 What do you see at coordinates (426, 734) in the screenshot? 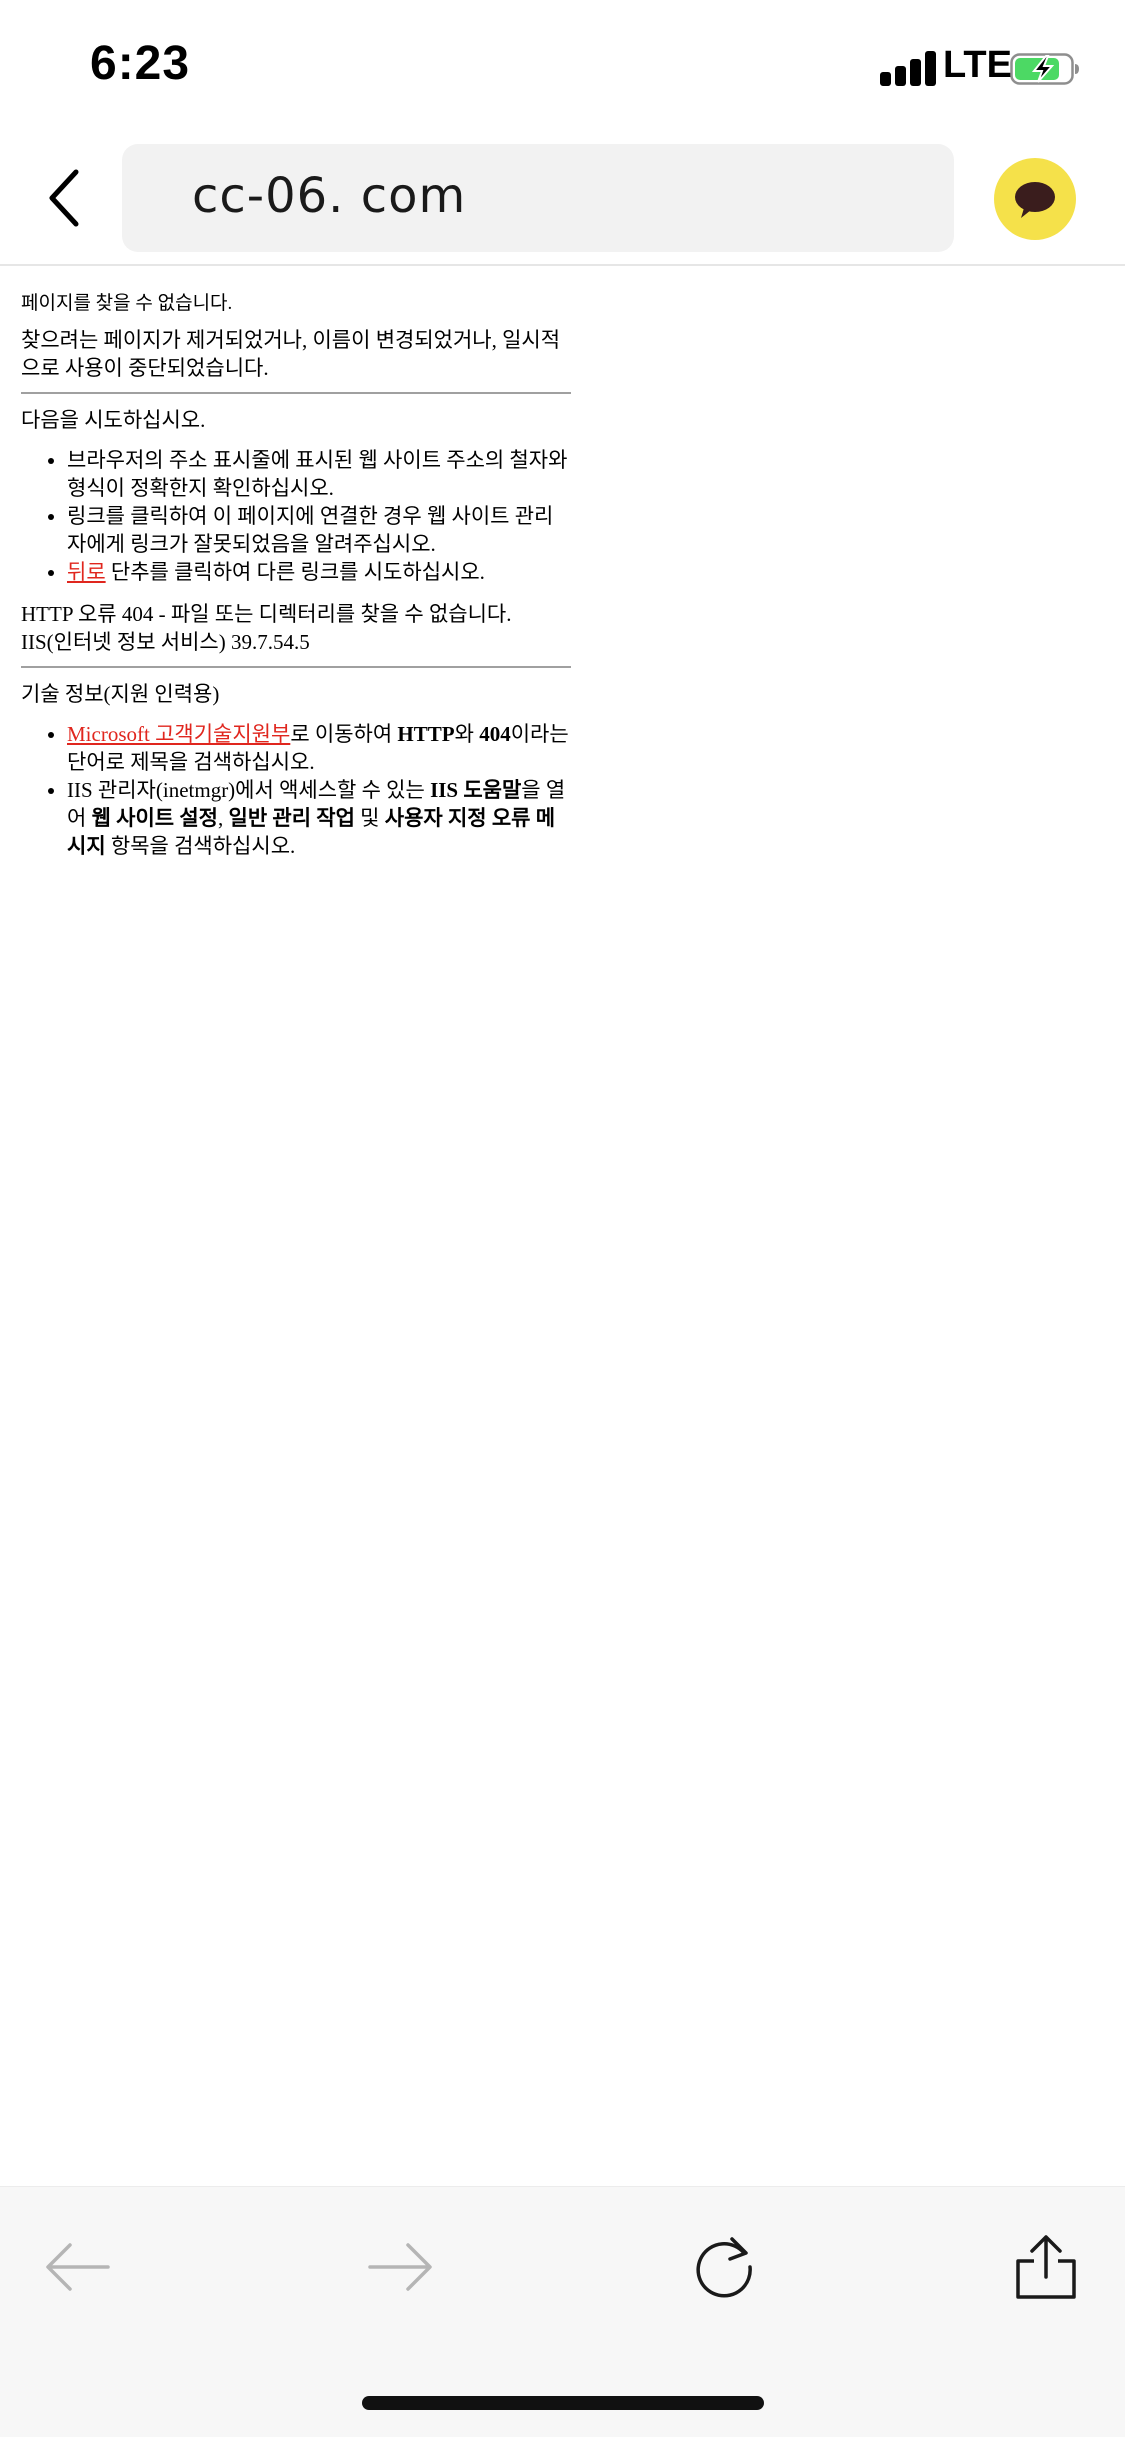
I see `keyword-http: HTTP` at bounding box center [426, 734].